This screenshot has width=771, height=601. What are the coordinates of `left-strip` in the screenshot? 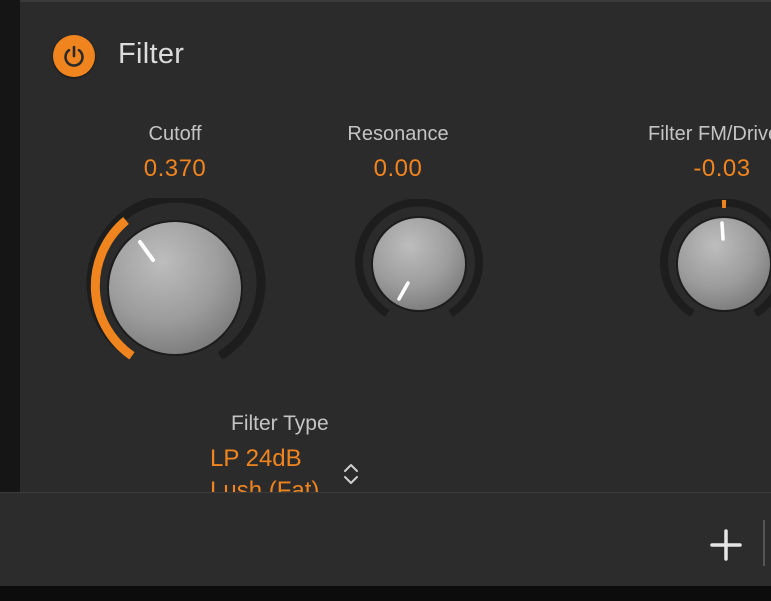 It's located at (10, 246).